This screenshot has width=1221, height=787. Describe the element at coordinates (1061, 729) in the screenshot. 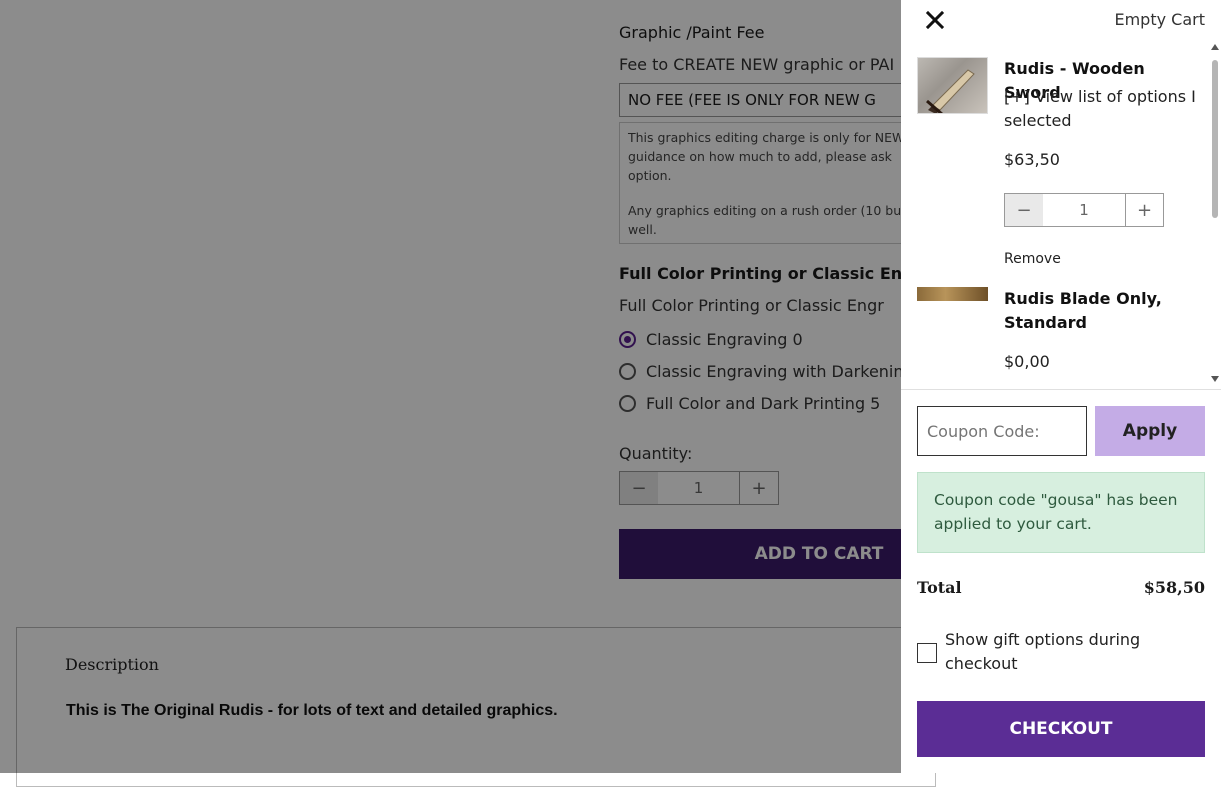

I see `checkout-button: CHECKOUT` at that location.